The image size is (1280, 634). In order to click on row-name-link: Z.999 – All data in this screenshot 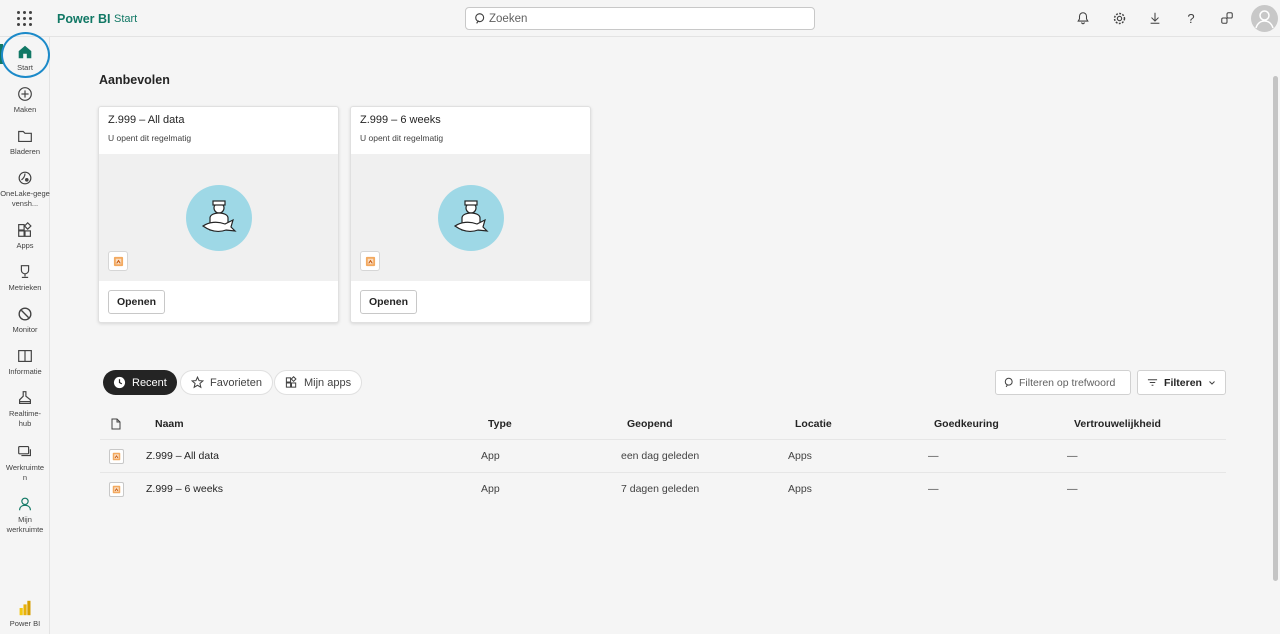, I will do `click(182, 456)`.